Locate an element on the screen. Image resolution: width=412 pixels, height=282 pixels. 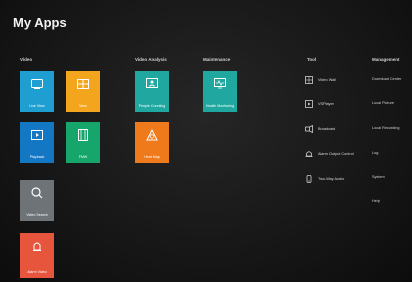
monitor-icon is located at coordinates (37, 85).